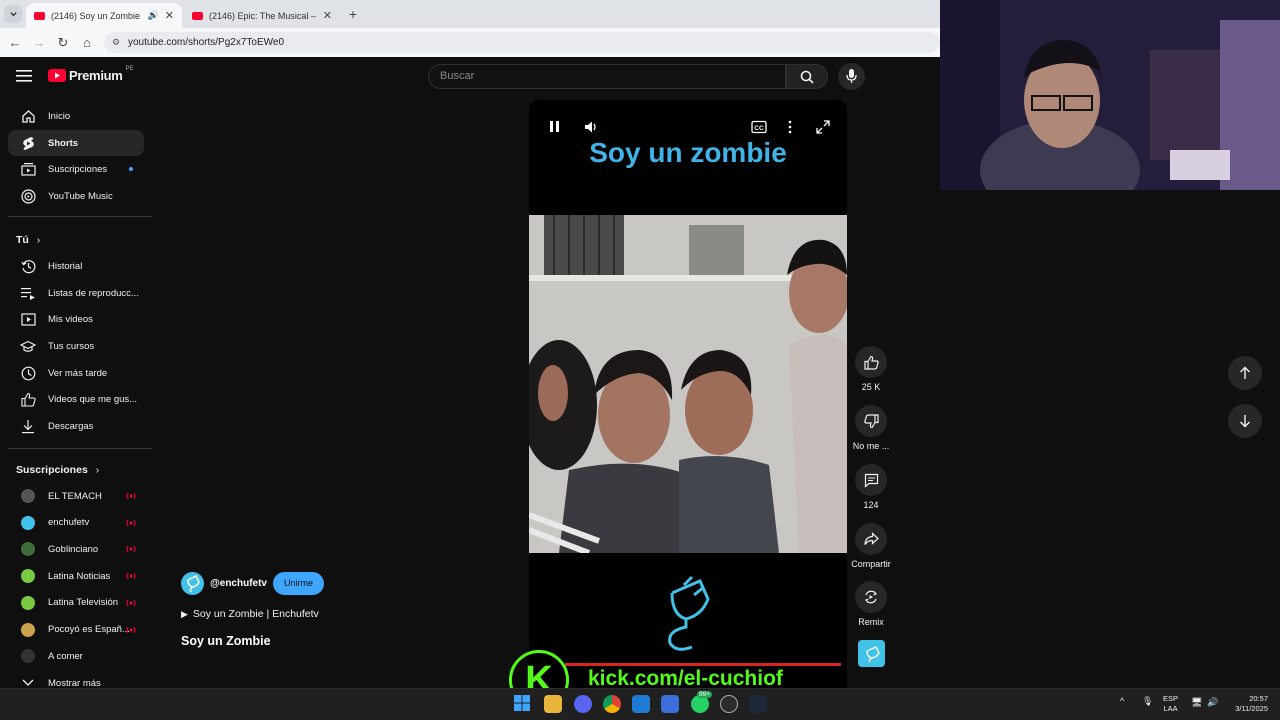  I want to click on join-button: Unirme, so click(298, 583).